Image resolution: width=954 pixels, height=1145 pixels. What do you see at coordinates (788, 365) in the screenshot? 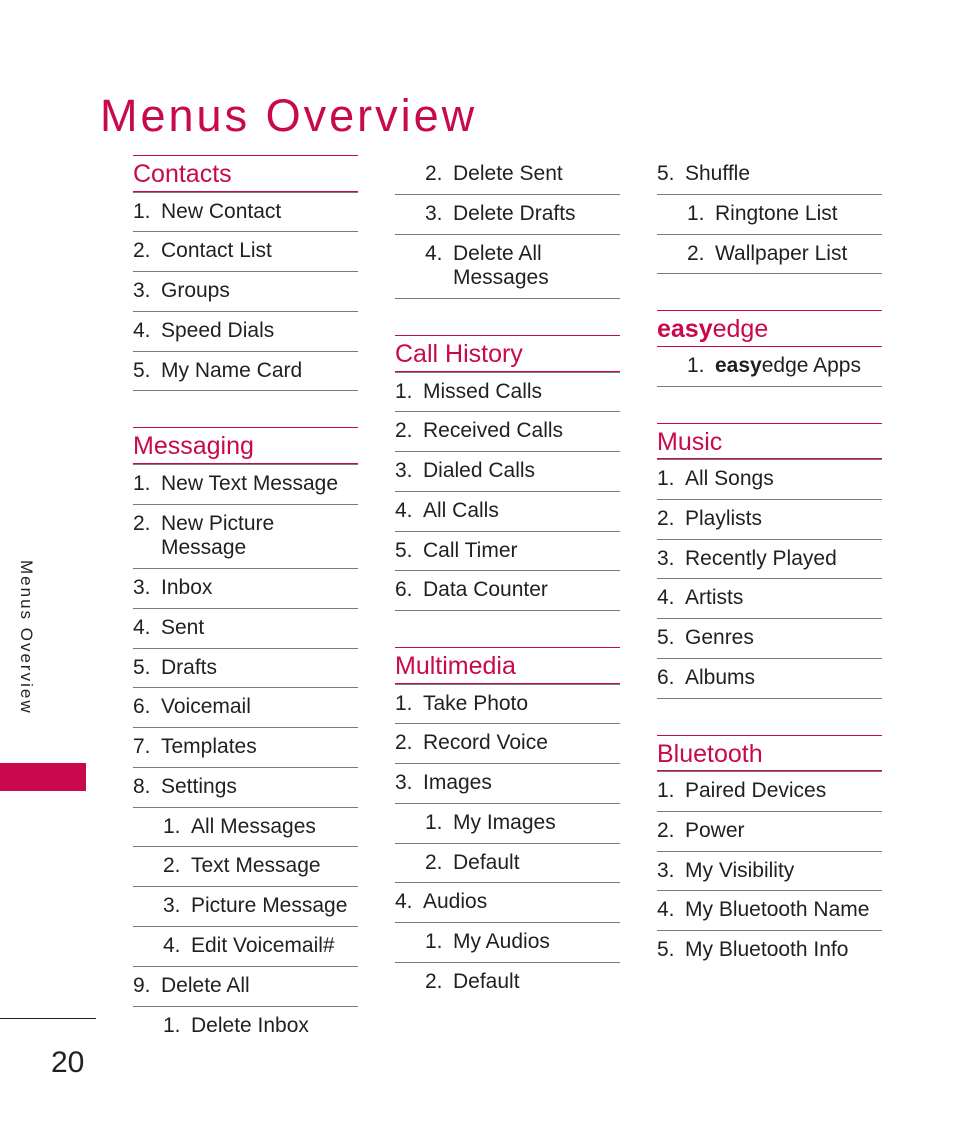
I see `menu-item-label: easyedge Apps` at bounding box center [788, 365].